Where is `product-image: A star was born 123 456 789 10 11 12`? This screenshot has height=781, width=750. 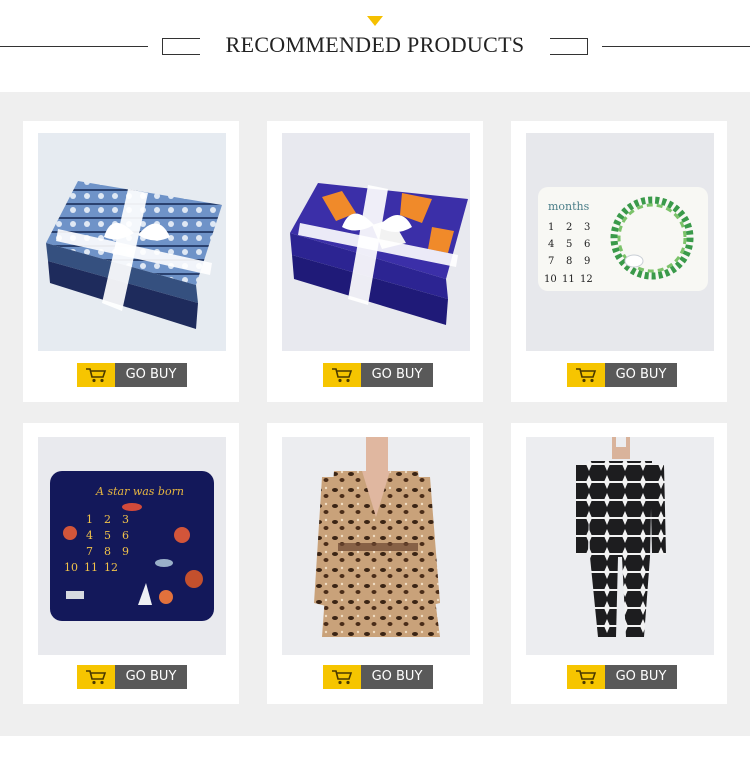
product-image: A star was born 123 456 789 10 11 12 is located at coordinates (132, 546).